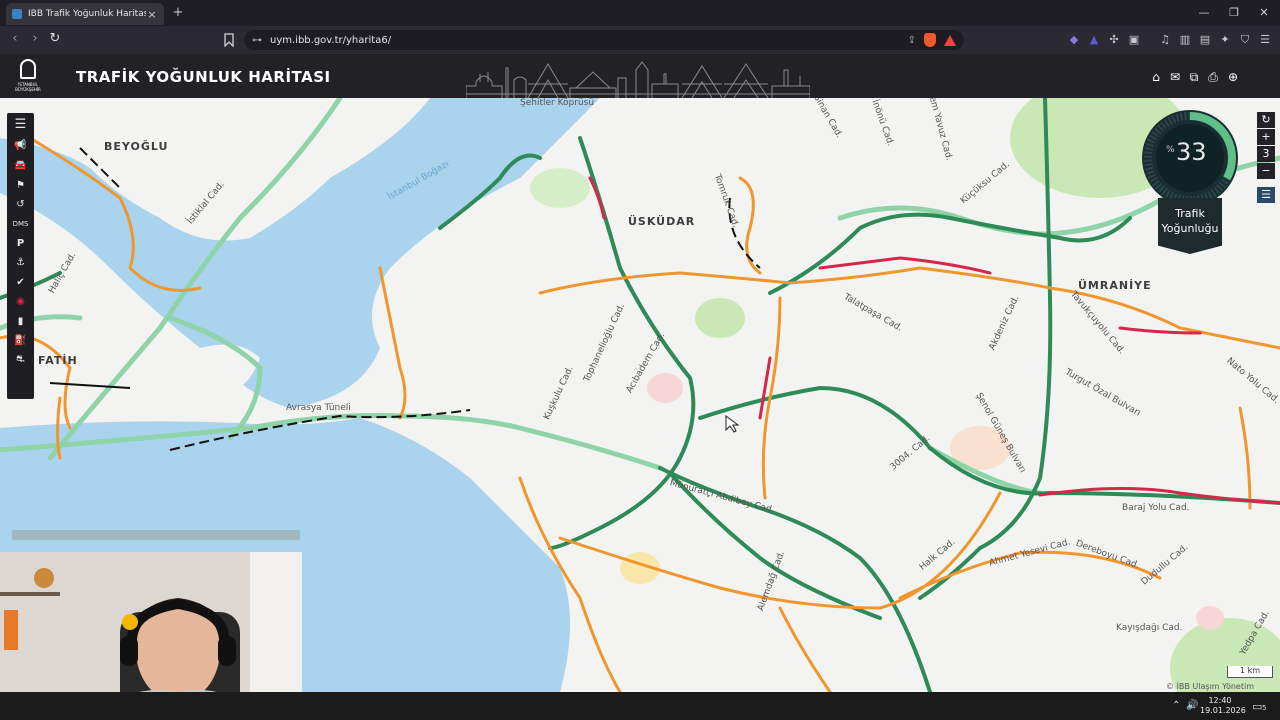 The width and height of the screenshot is (1280, 720). I want to click on browser-tab-bar: İBB Trafik Yoğunluk Haritası × + — ❐ ✕, so click(640, 13).